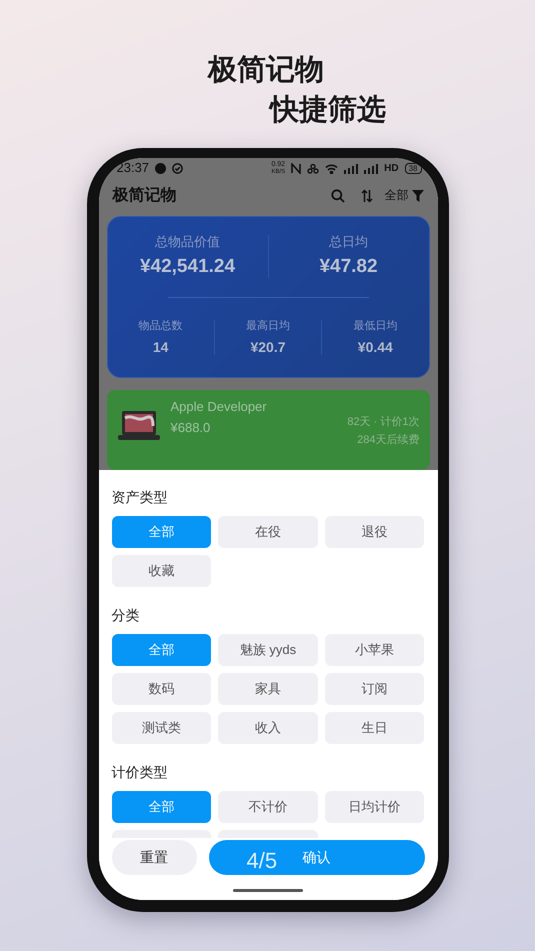  Describe the element at coordinates (374, 650) in the screenshot. I see `filter-chip: 小苹果` at that location.